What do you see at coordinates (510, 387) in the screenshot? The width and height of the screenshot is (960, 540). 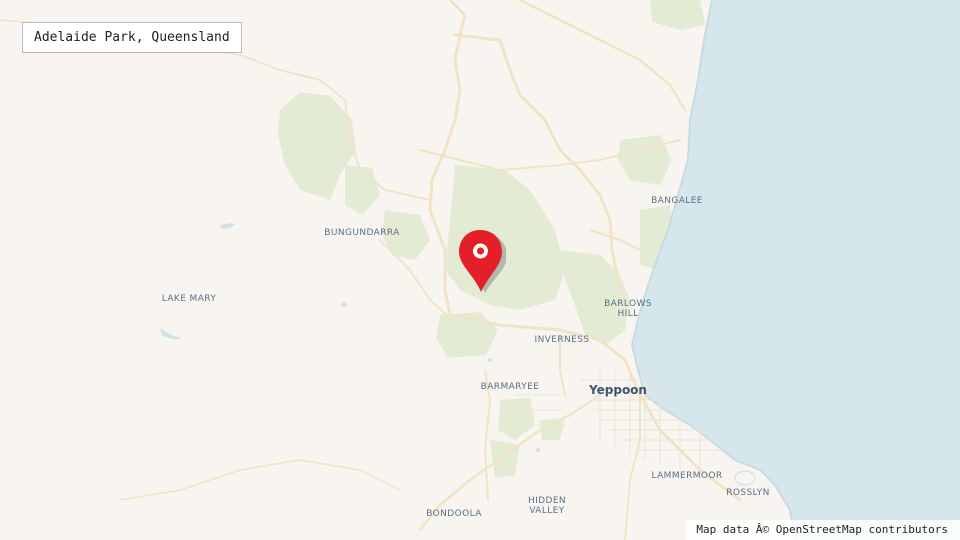 I see `place-label-barmaryee: BARMARYEE` at bounding box center [510, 387].